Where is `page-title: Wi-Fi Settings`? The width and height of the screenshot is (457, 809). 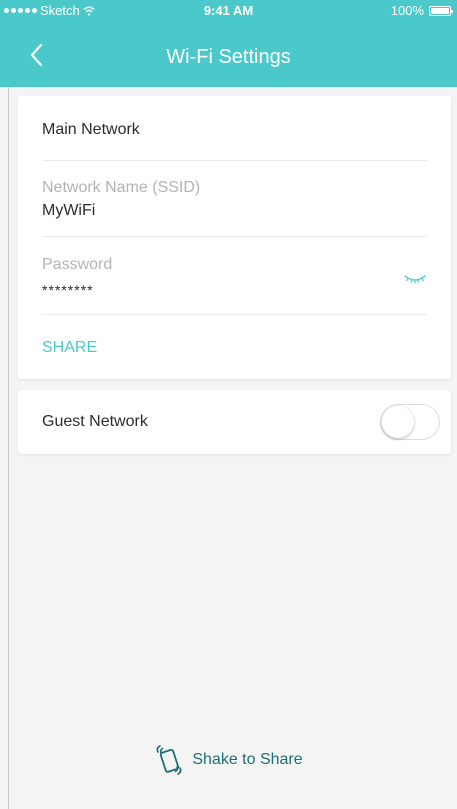
page-title: Wi-Fi Settings is located at coordinates (228, 57).